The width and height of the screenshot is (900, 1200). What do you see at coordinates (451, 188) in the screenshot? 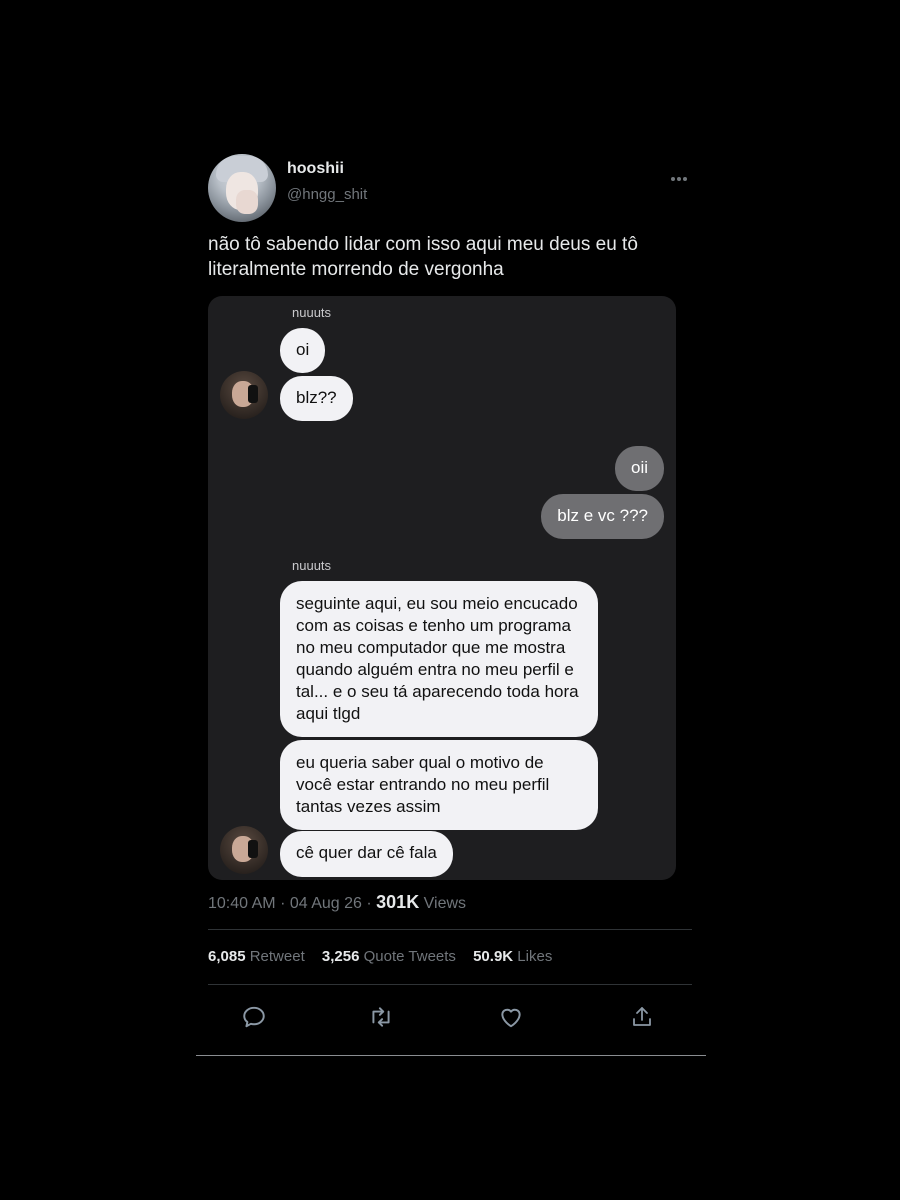
I see `tweet-header: hooshii @hngg_shit` at bounding box center [451, 188].